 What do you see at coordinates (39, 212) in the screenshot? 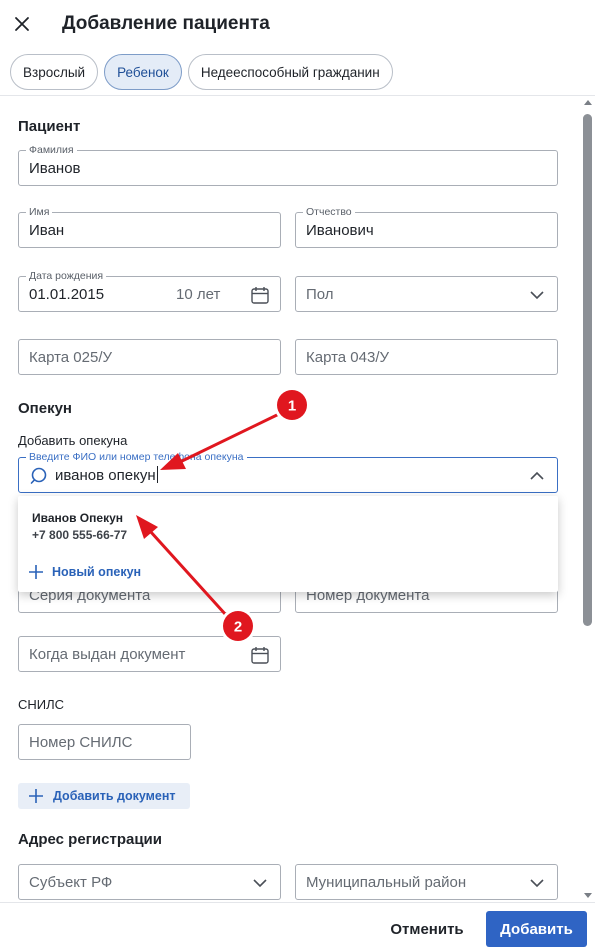
I see `first-name-label: Имя` at bounding box center [39, 212].